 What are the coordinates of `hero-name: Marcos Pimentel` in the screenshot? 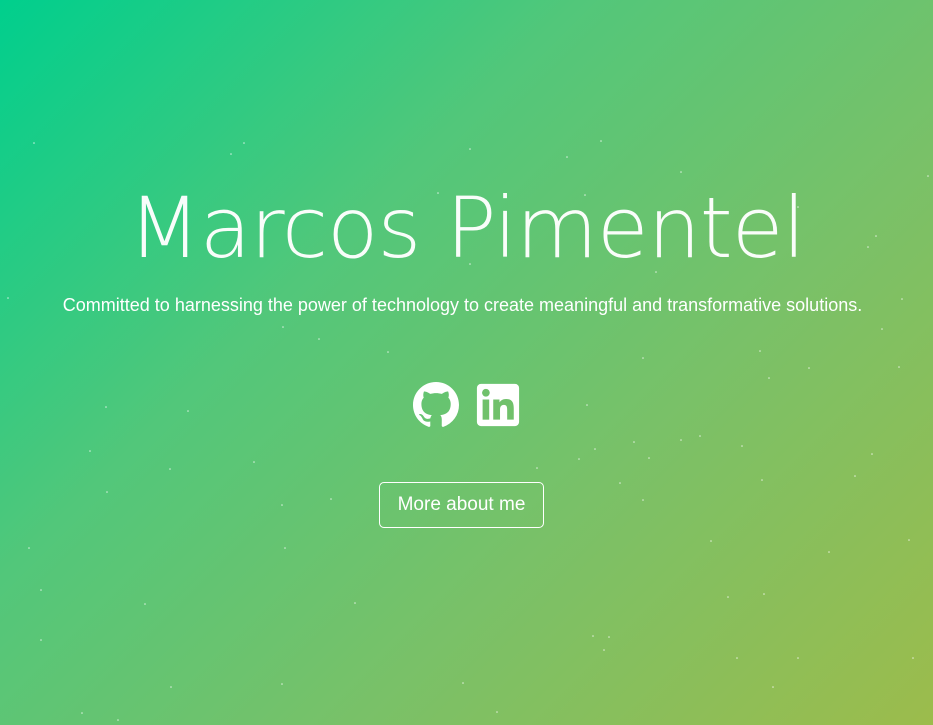 It's located at (467, 228).